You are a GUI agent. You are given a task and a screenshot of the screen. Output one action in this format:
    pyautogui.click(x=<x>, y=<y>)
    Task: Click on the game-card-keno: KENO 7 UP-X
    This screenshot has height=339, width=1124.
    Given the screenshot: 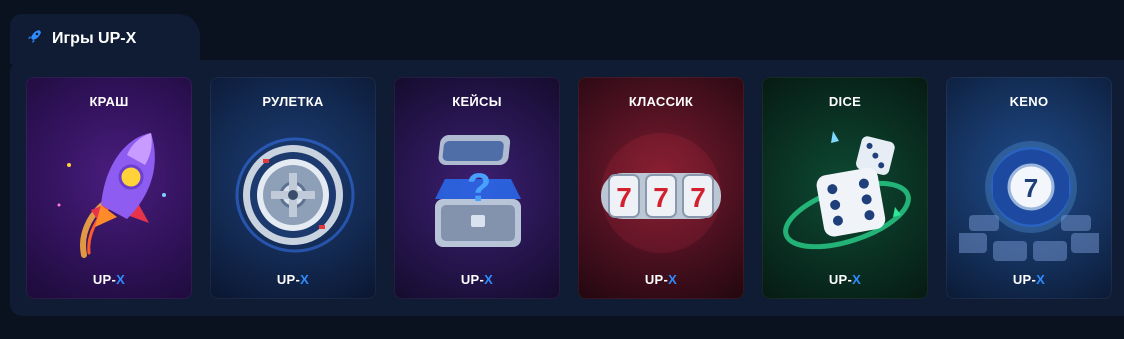 What is the action you would take?
    pyautogui.click(x=1029, y=188)
    